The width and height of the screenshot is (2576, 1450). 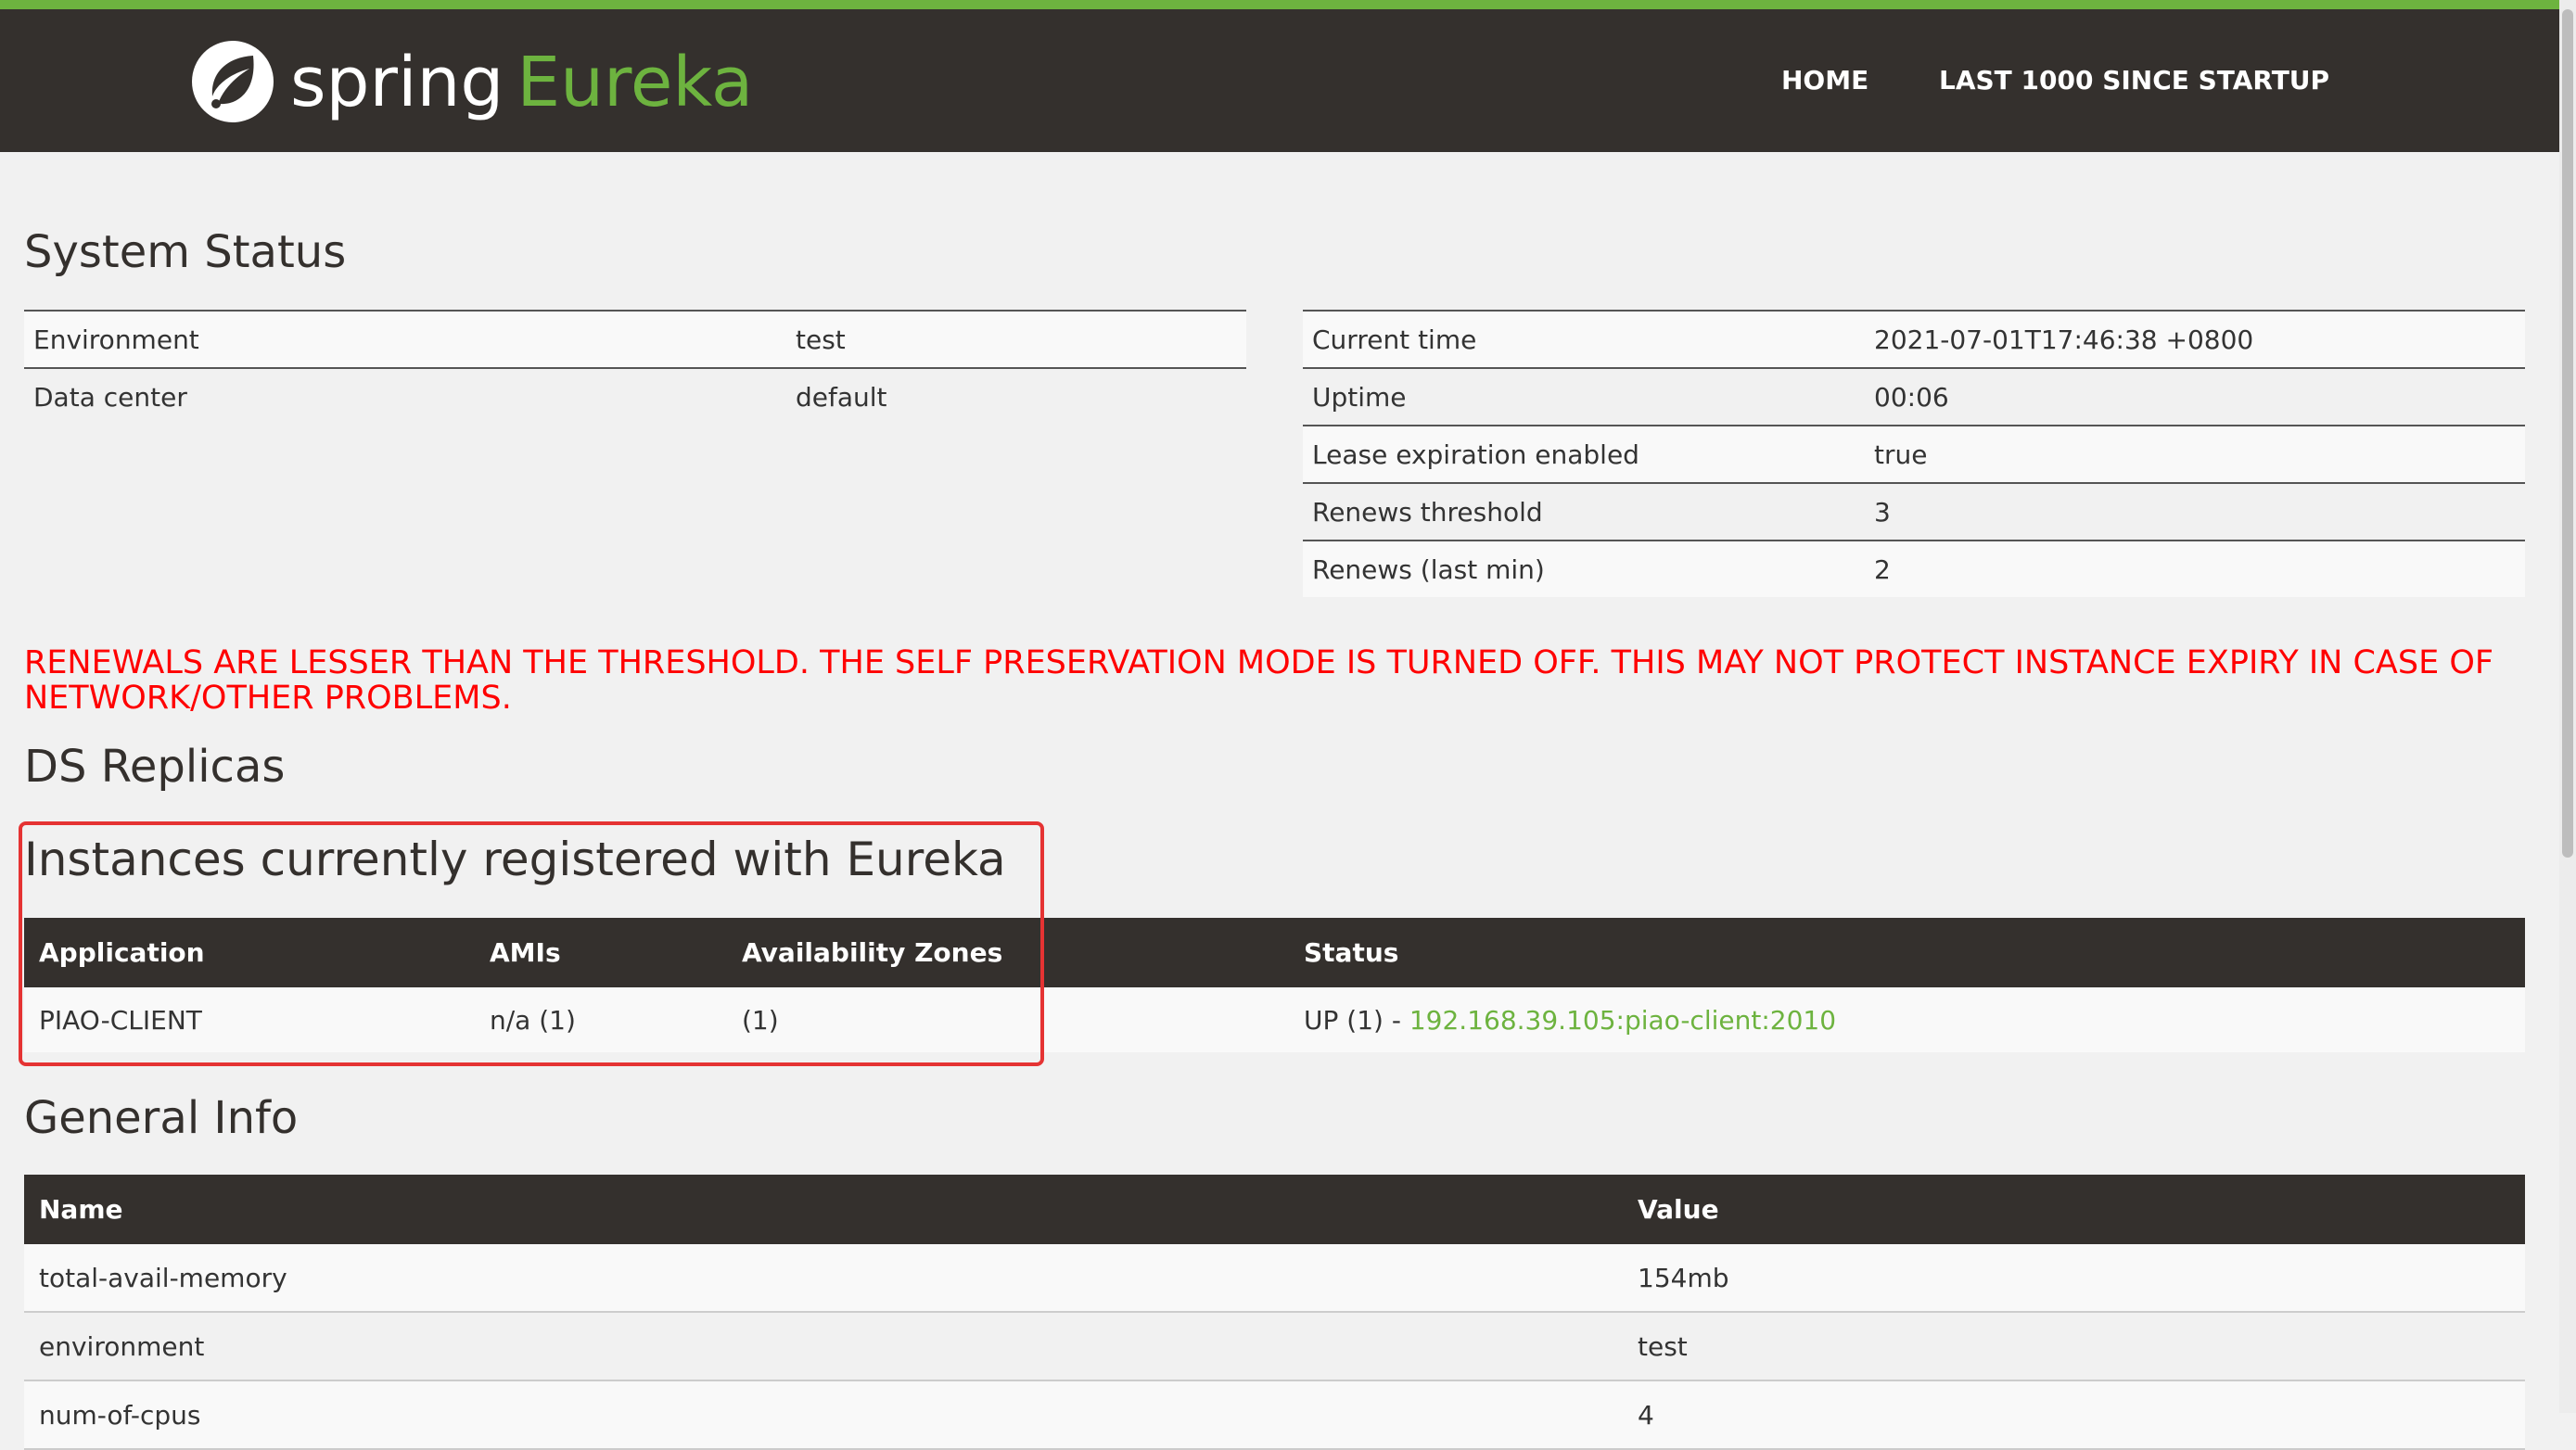 I want to click on page-scrollbar, so click(x=2567, y=706).